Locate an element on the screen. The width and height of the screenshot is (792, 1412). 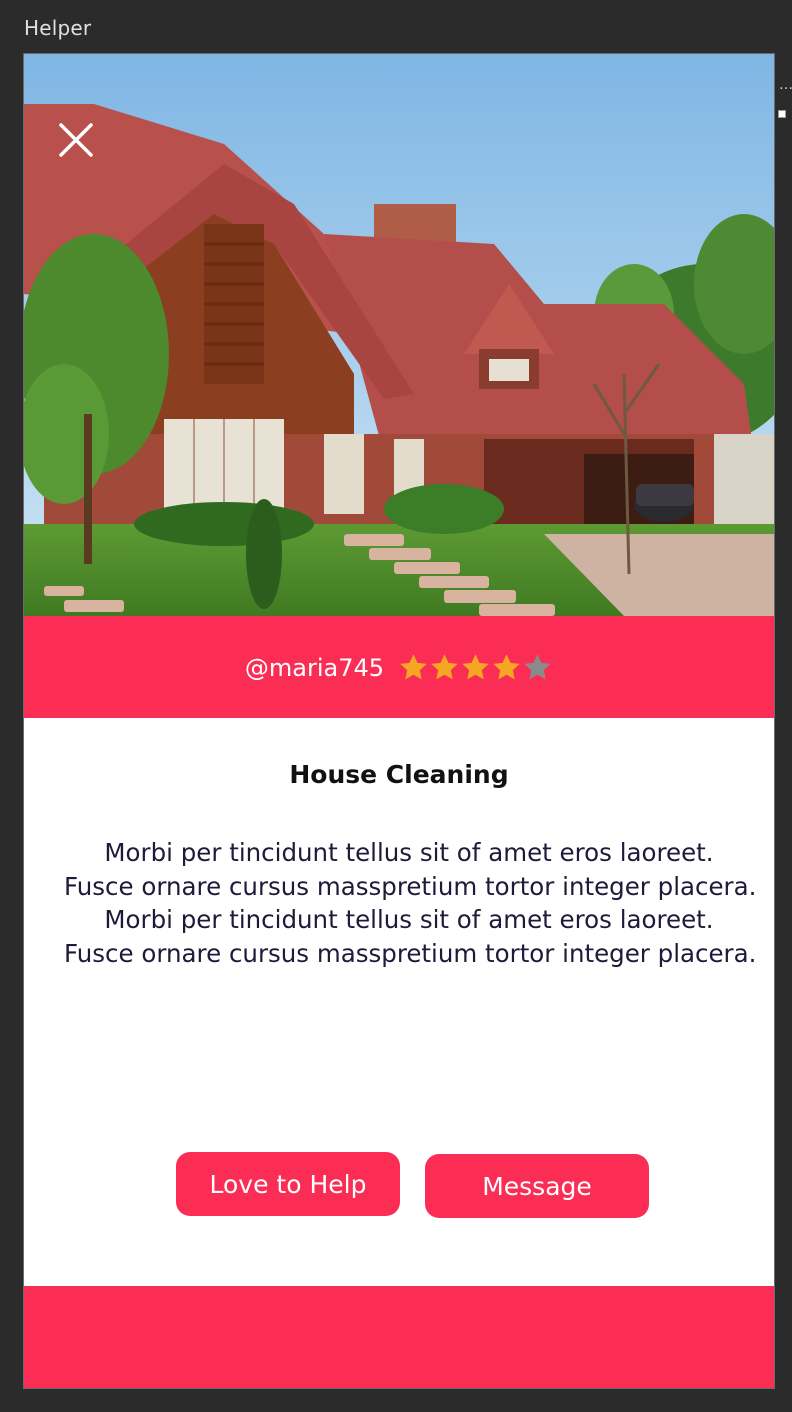
footer-bar is located at coordinates (399, 1337).